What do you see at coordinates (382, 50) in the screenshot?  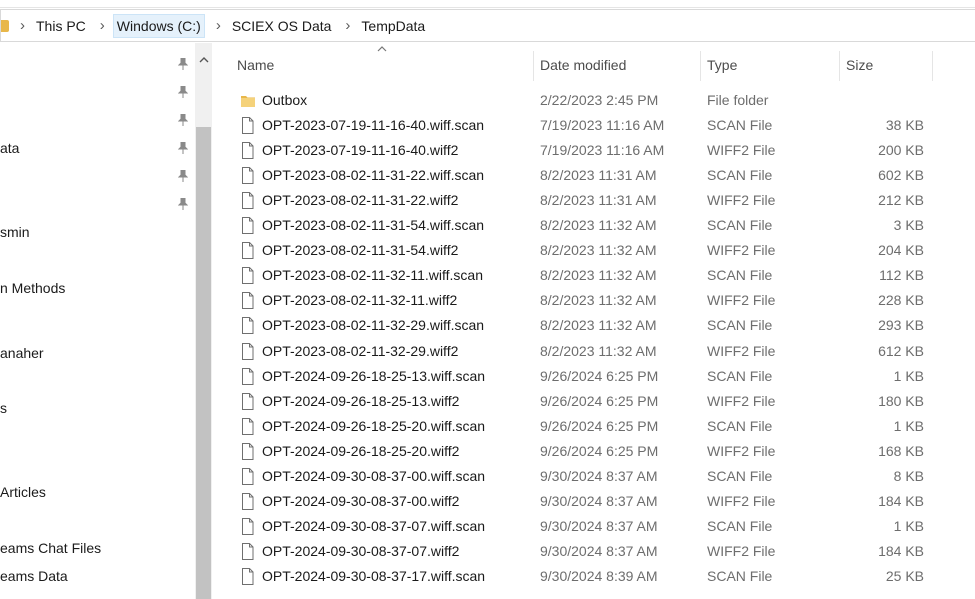 I see `sort-ascending-icon` at bounding box center [382, 50].